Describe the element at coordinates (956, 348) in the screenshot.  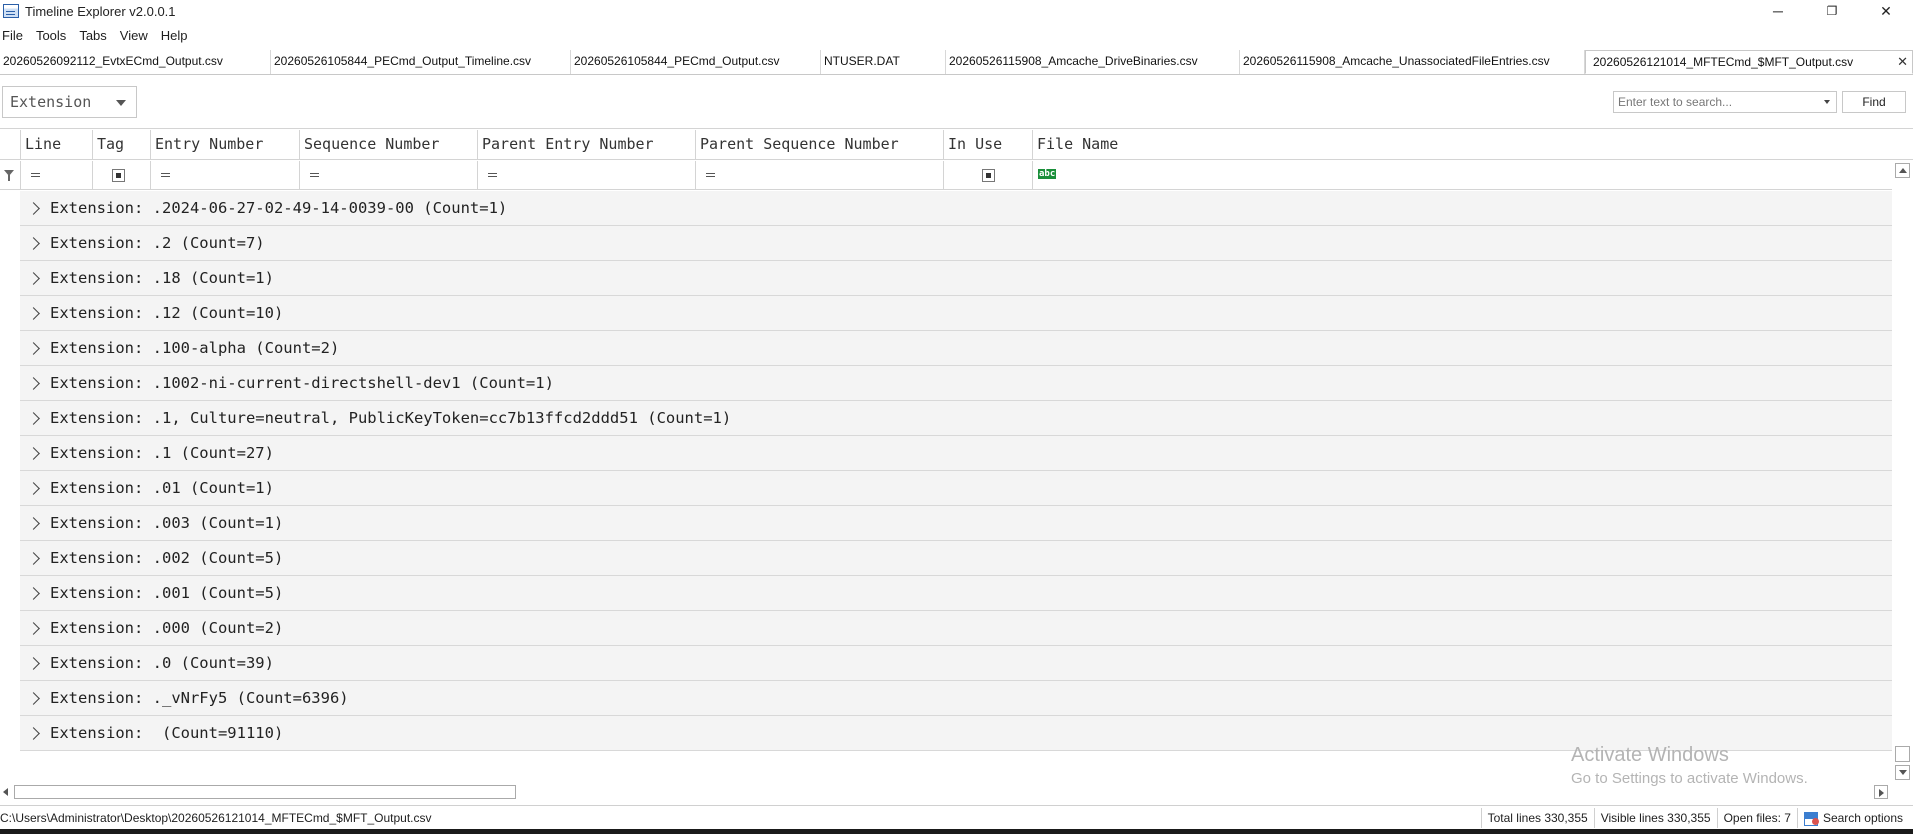
I see `group-row: Extension: .100-alpha (Count=2)` at that location.